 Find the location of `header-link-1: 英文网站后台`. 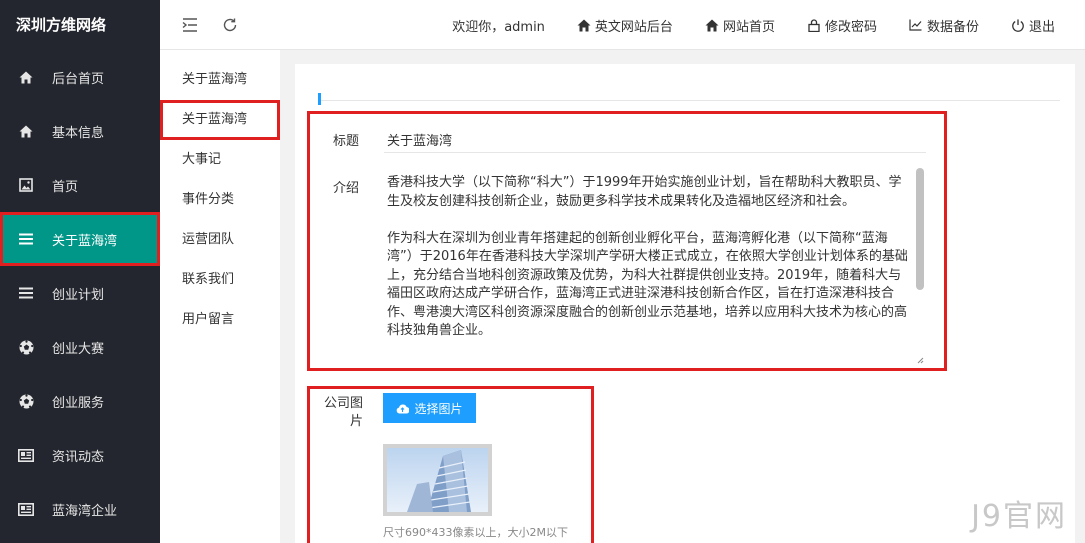

header-link-1: 英文网站后台 is located at coordinates (625, 25).